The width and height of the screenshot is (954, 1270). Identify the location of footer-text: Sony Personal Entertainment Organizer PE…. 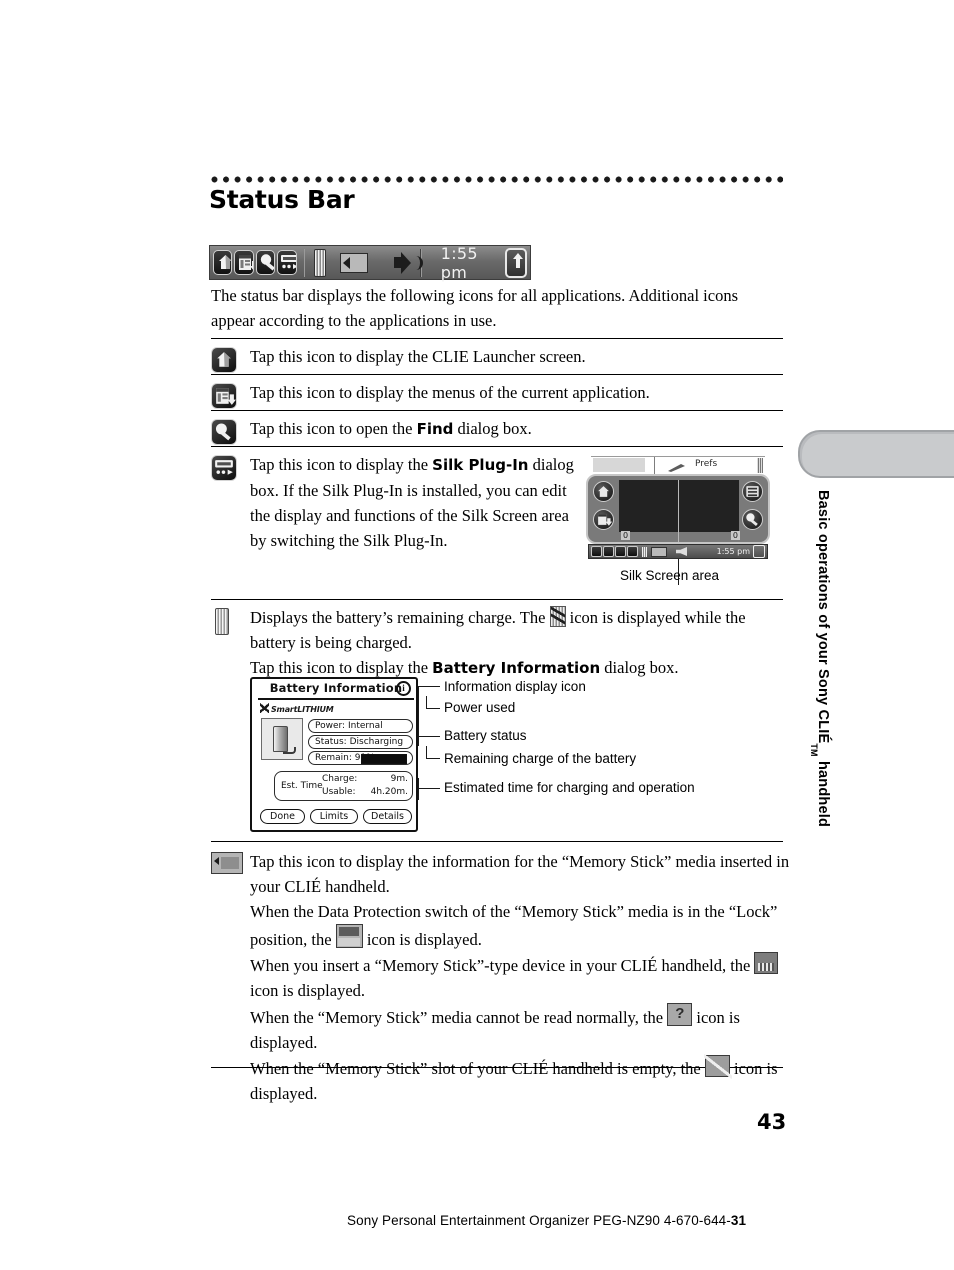
(546, 1220).